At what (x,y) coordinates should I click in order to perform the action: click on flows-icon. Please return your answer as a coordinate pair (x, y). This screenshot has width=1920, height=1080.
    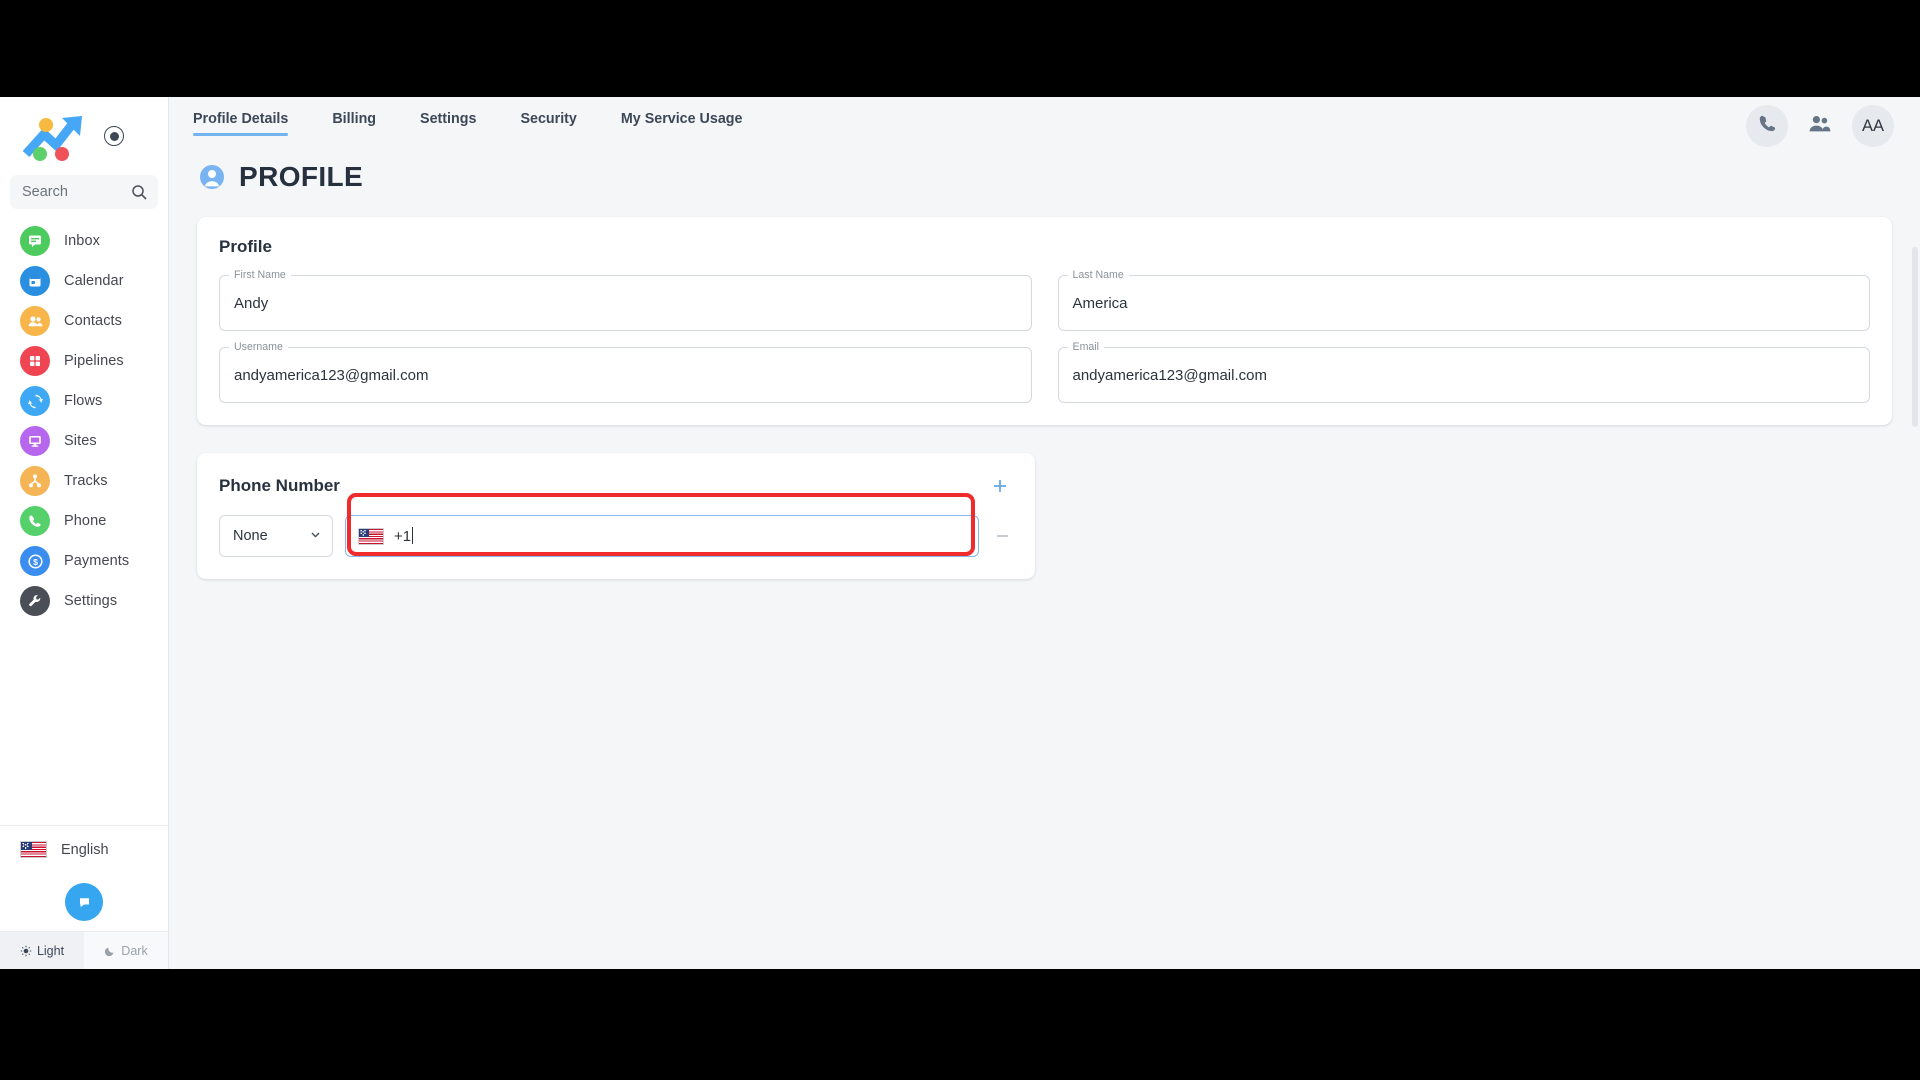
    Looking at the image, I should click on (35, 401).